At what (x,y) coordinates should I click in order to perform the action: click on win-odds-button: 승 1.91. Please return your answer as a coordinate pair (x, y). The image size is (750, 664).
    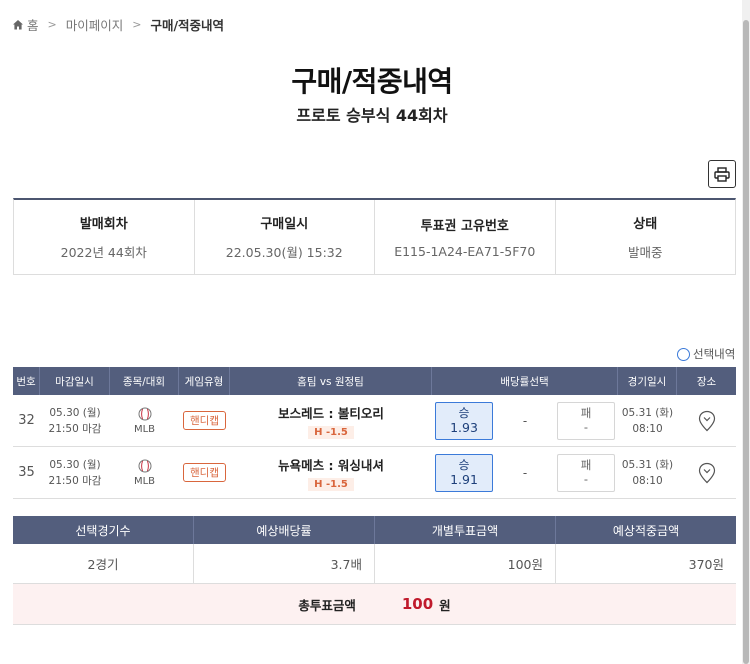
    Looking at the image, I should click on (464, 472).